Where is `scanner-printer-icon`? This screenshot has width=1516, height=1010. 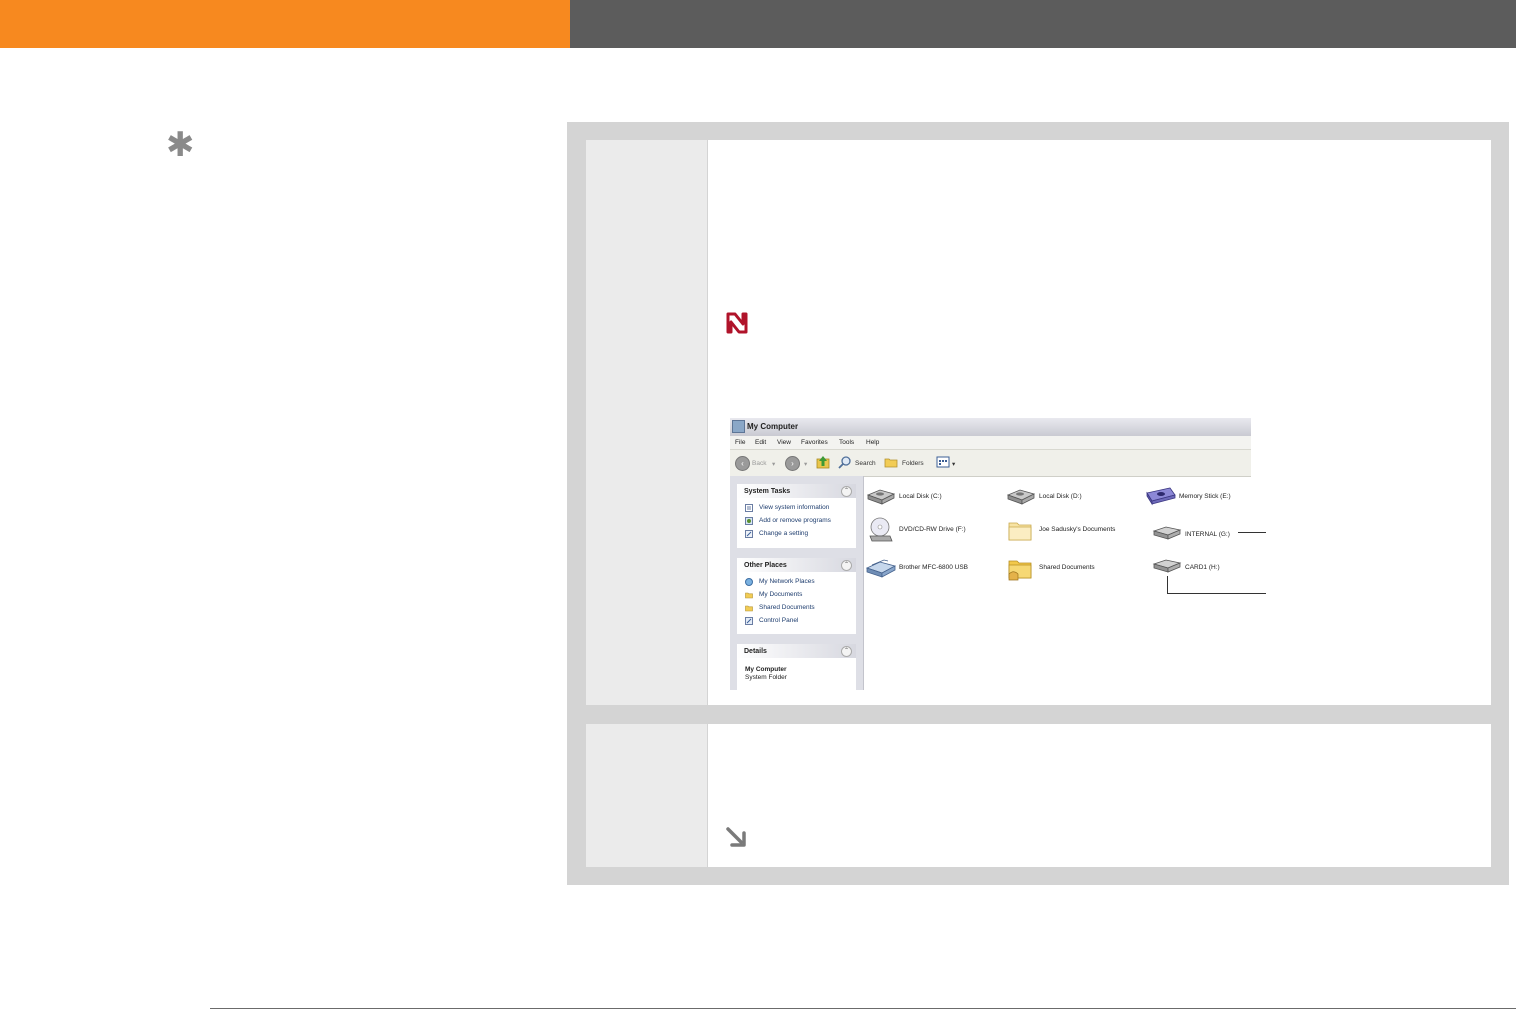
scanner-printer-icon is located at coordinates (881, 568).